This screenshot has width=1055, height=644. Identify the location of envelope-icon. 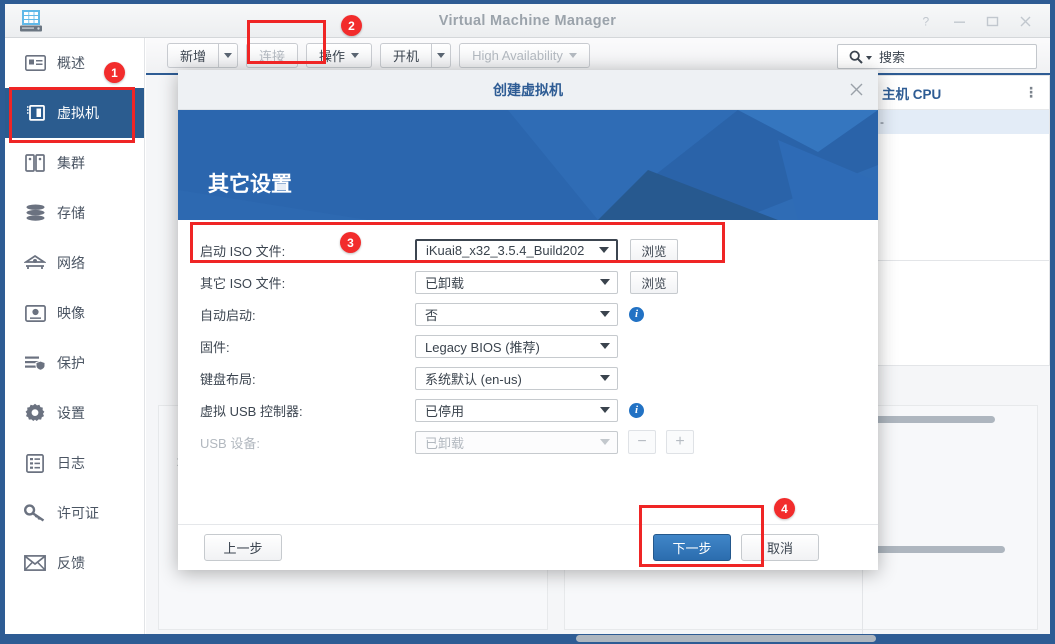
(35, 563).